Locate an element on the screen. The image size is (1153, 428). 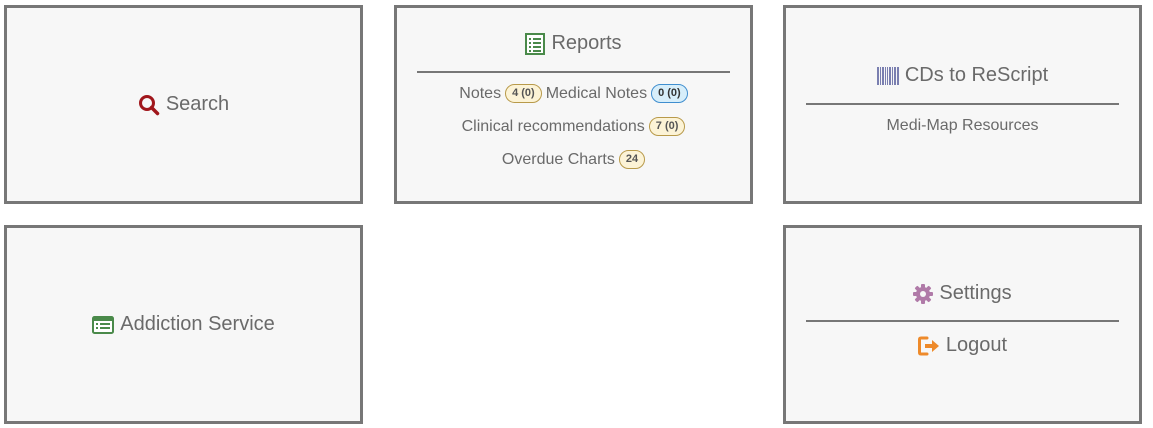
clinical-recommendations-link: Clinical recommendations is located at coordinates (553, 127).